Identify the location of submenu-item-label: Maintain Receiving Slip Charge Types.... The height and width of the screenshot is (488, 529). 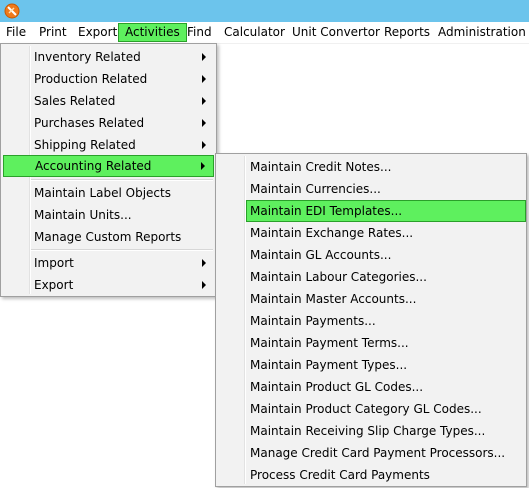
(368, 431).